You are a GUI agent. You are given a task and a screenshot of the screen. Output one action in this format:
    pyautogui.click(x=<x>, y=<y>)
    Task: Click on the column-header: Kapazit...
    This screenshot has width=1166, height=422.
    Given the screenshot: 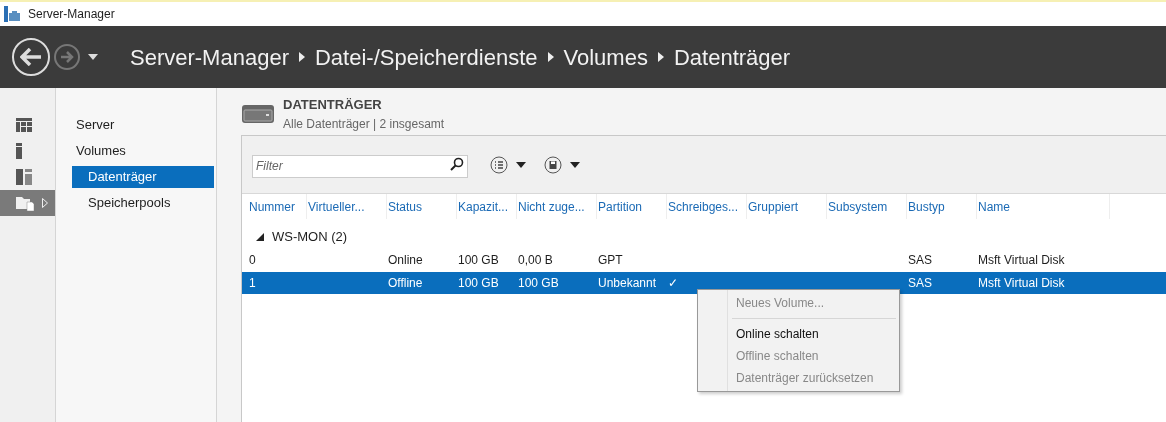 What is the action you would take?
    pyautogui.click(x=487, y=206)
    